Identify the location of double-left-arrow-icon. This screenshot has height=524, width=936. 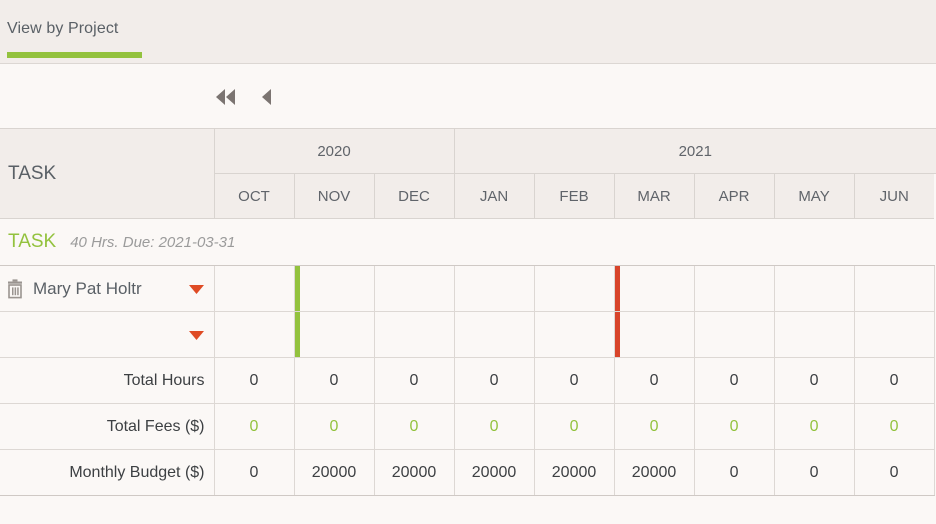
(225, 96).